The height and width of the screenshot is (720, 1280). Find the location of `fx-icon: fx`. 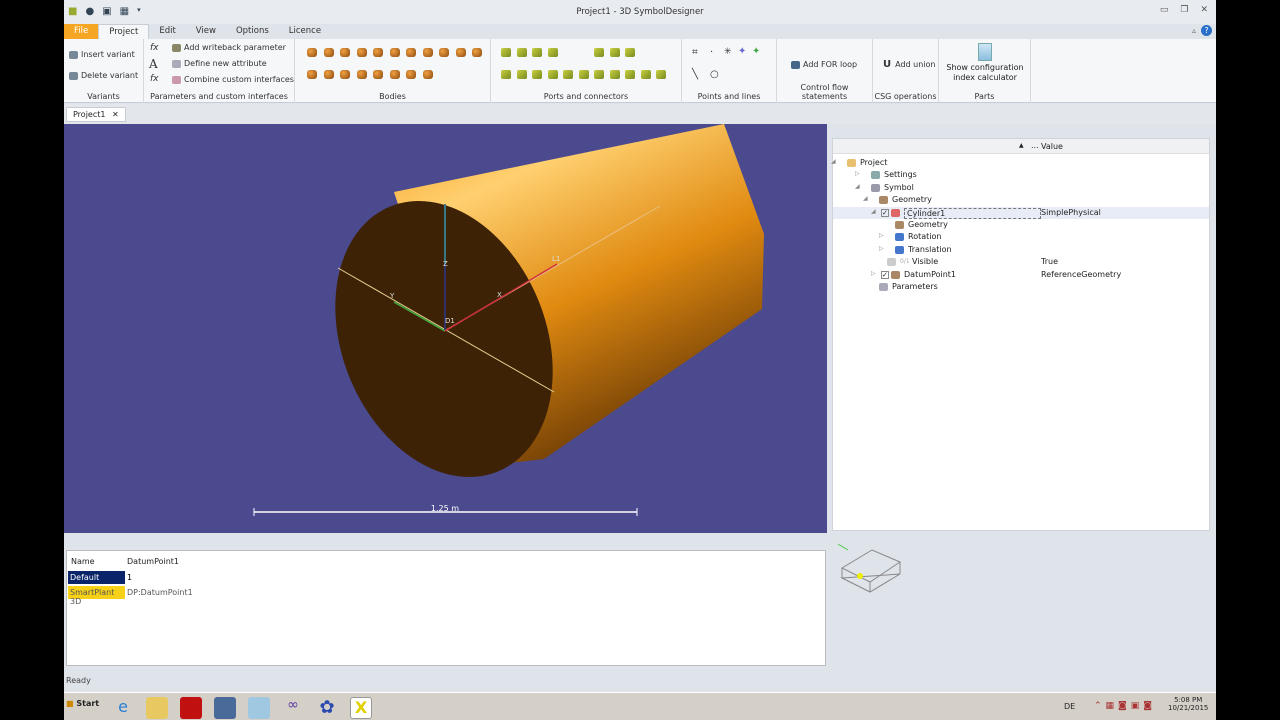

fx-icon: fx is located at coordinates (154, 48).